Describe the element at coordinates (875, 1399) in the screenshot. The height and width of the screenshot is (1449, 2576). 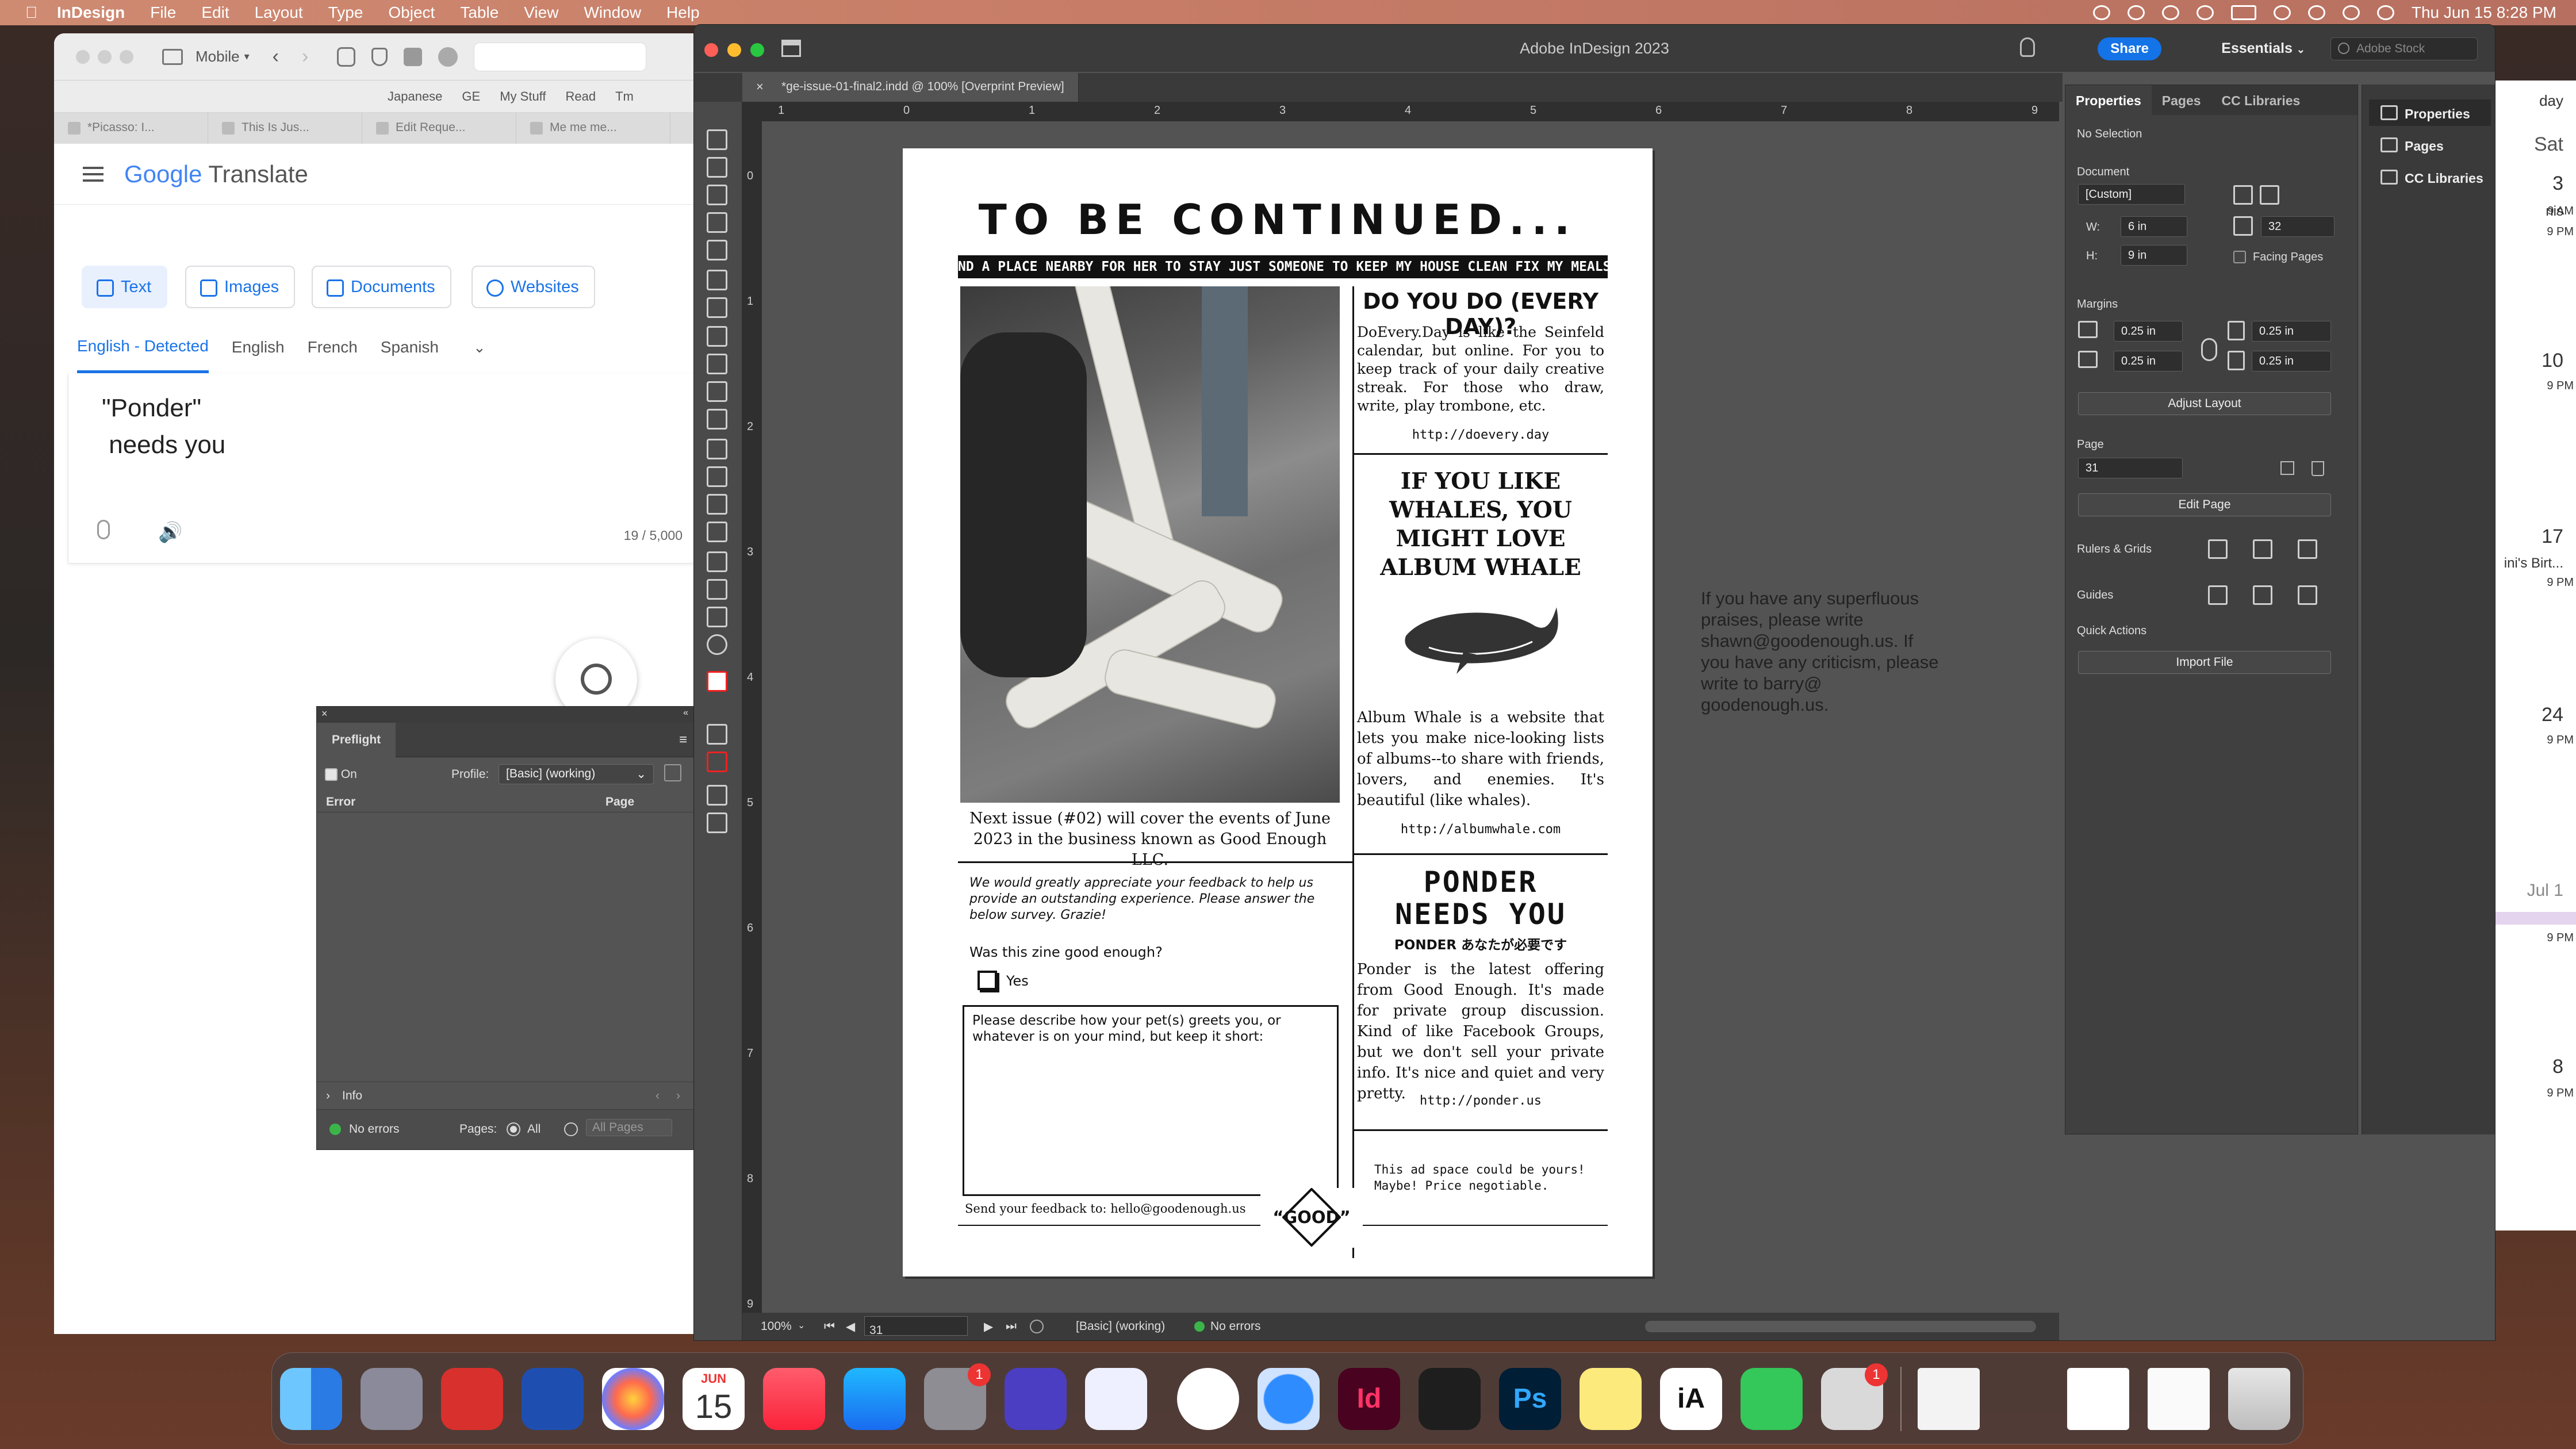
I see `app-store-icon` at that location.